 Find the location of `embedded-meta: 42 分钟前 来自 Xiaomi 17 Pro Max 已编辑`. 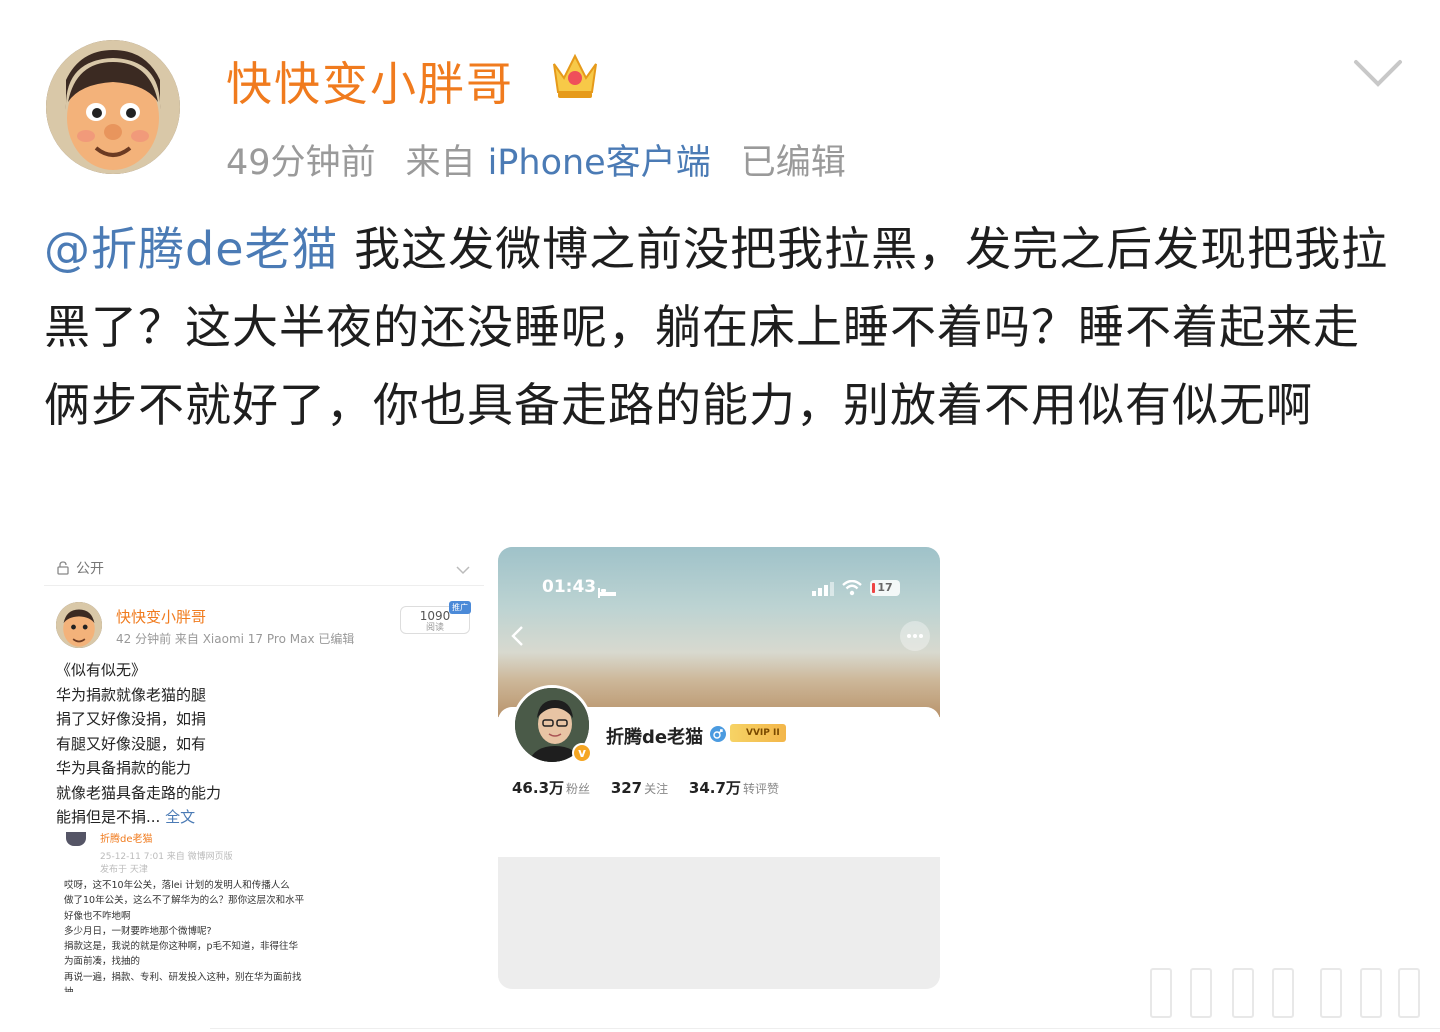

embedded-meta: 42 分钟前 来自 Xiaomi 17 Pro Max 已编辑 is located at coordinates (235, 639).